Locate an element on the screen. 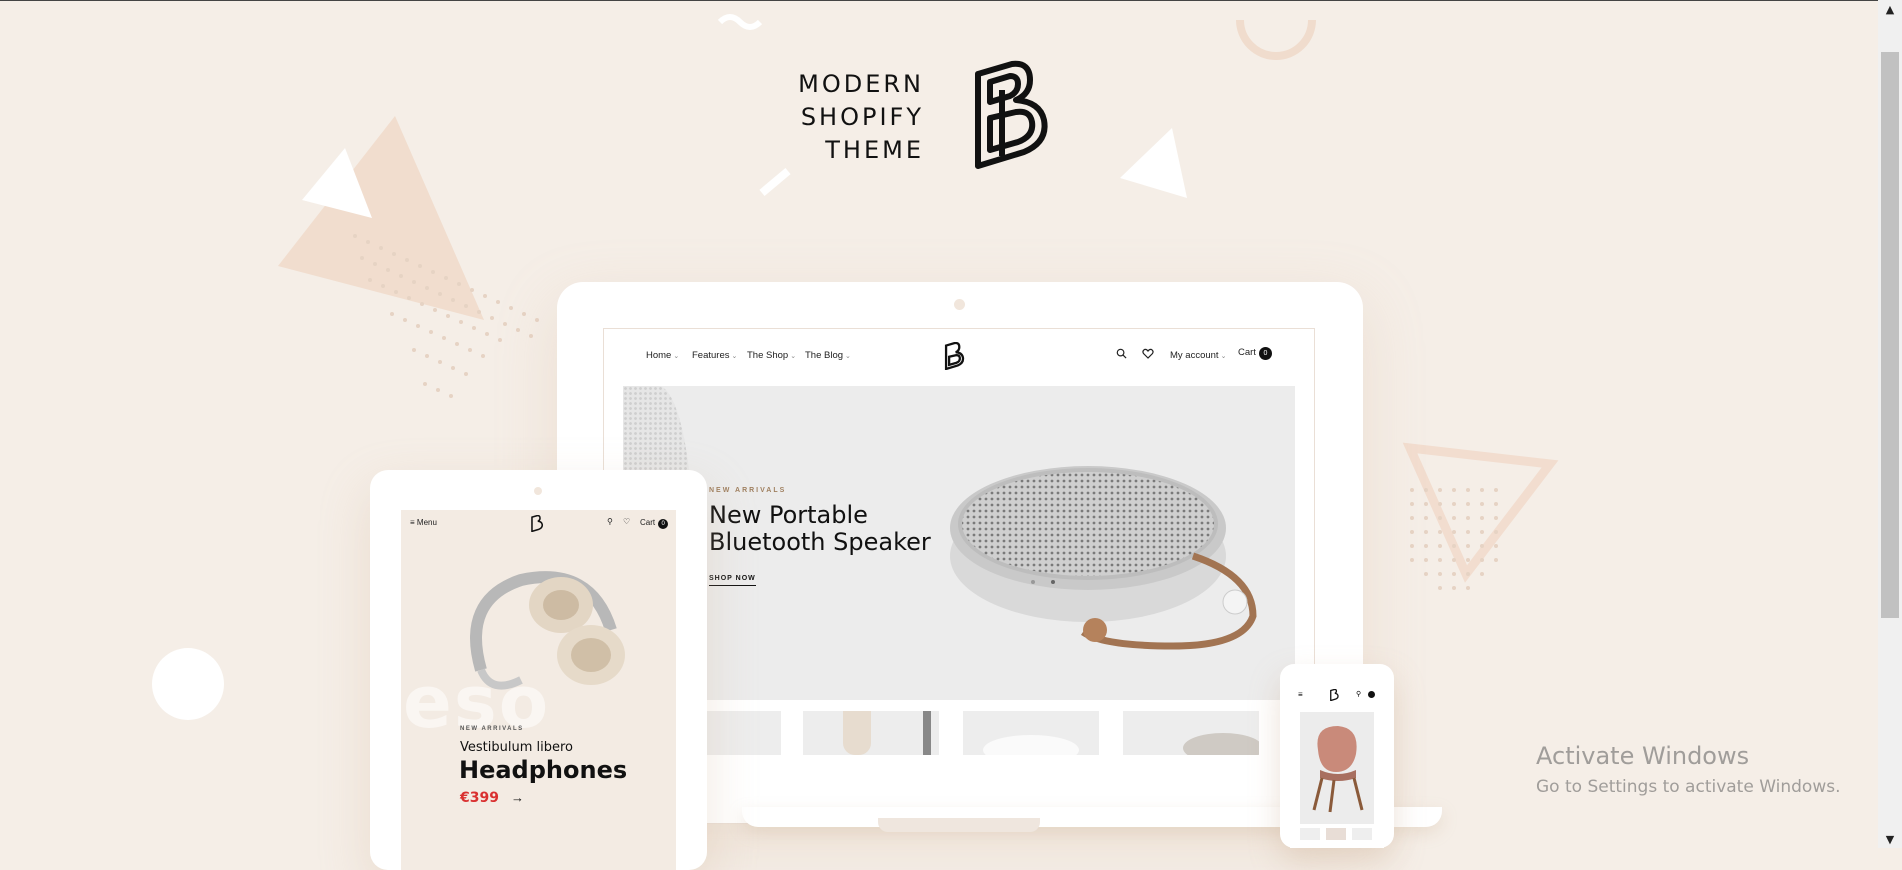  nav-home-label: Home is located at coordinates (659, 355).